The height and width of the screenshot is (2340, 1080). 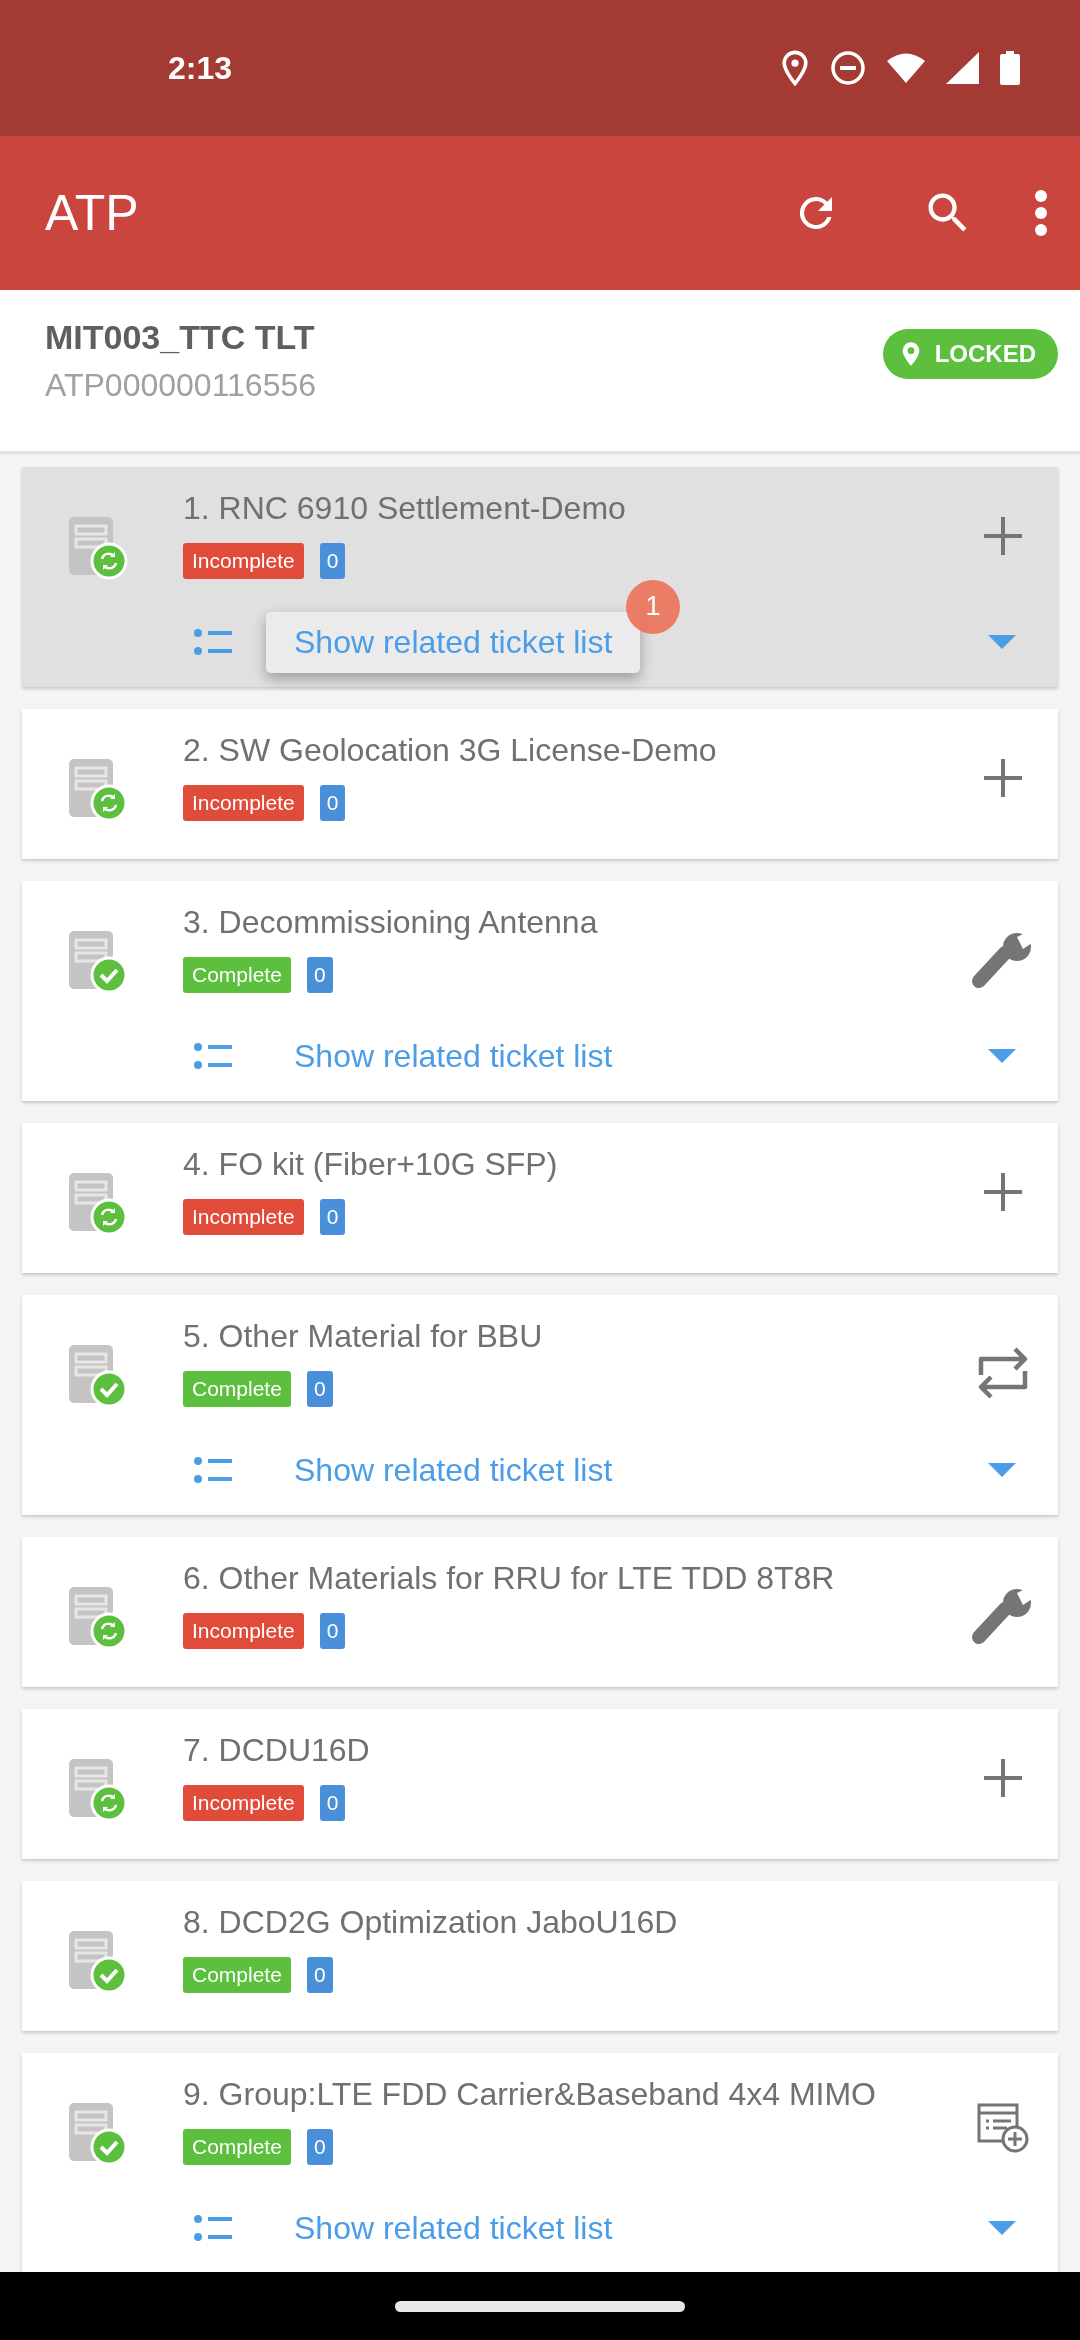 I want to click on item-card: 8. DCD2G Optimization JaboU16D Complete 0, so click(x=540, y=1956).